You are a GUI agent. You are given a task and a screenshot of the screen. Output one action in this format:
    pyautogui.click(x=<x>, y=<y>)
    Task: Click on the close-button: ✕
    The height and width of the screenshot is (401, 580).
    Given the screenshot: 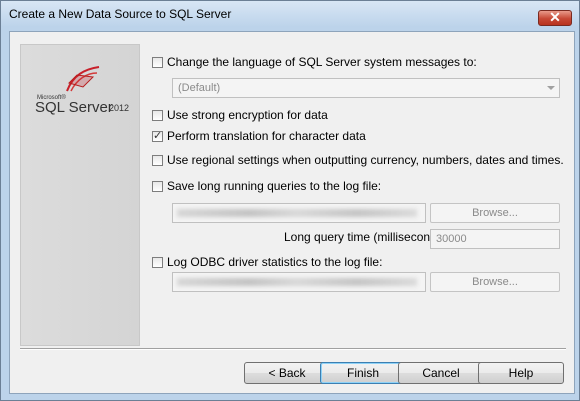 What is the action you would take?
    pyautogui.click(x=555, y=17)
    